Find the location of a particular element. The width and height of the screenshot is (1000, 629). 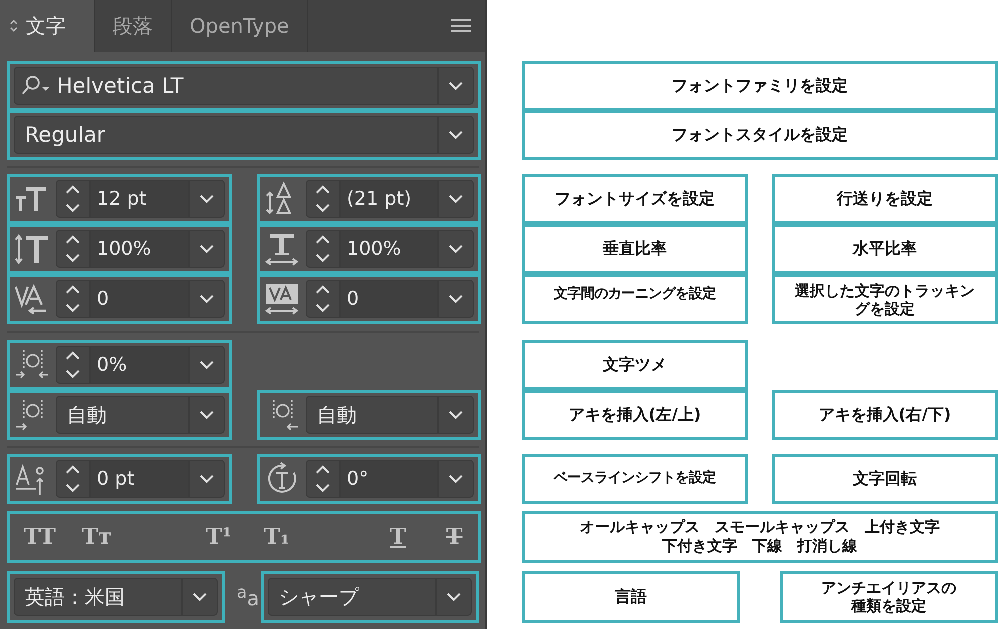

annotation-label: フォントファミリを設定 is located at coordinates (760, 86).